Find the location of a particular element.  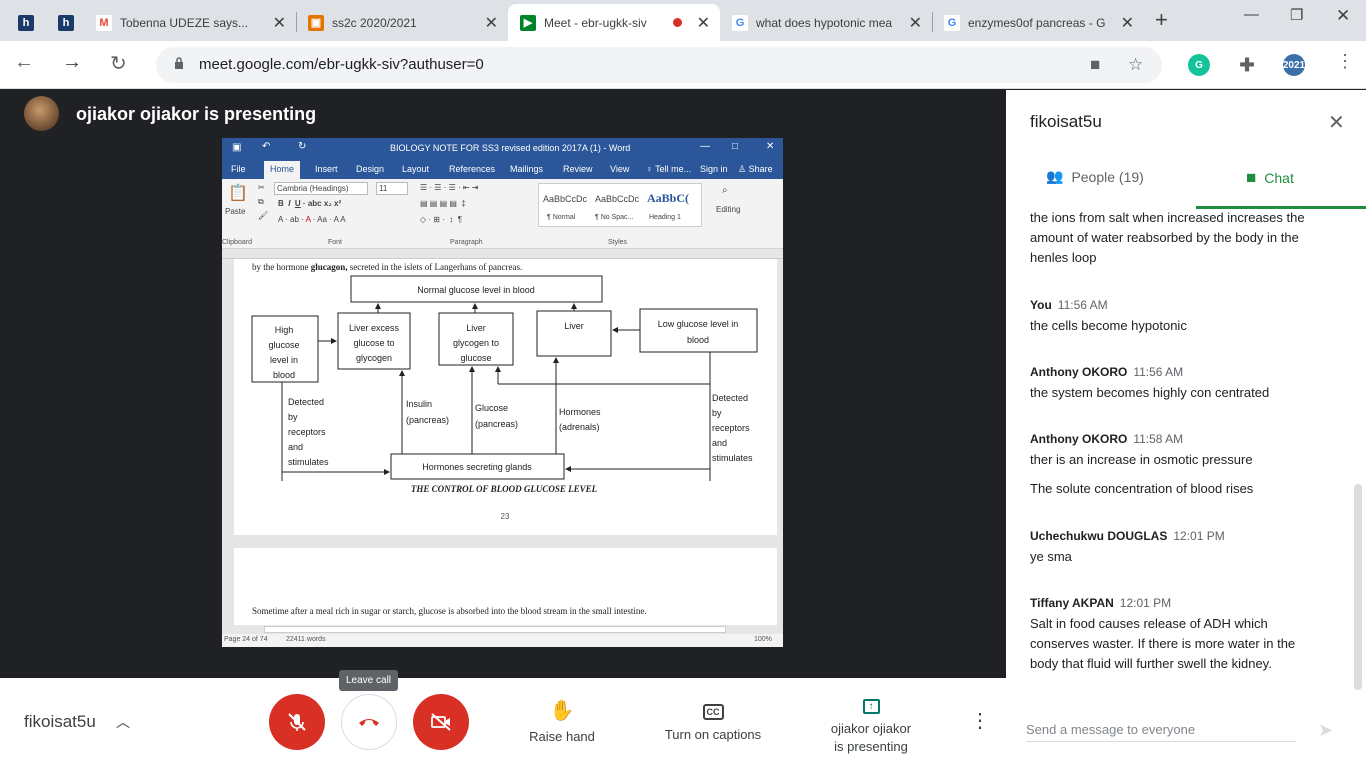

hand-icon: ✋ is located at coordinates (562, 711).